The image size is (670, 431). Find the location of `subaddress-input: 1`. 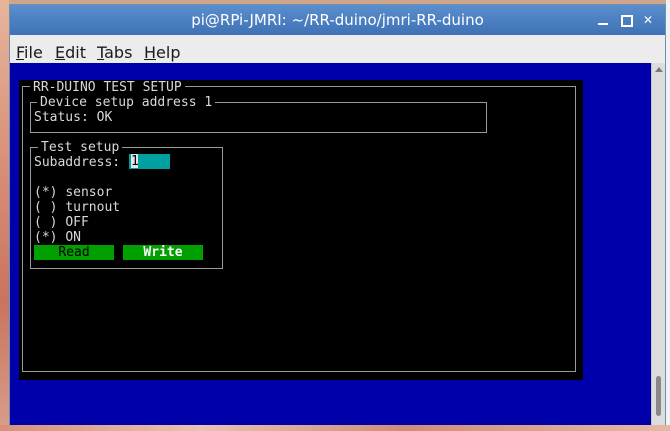

subaddress-input: 1 is located at coordinates (149, 161).